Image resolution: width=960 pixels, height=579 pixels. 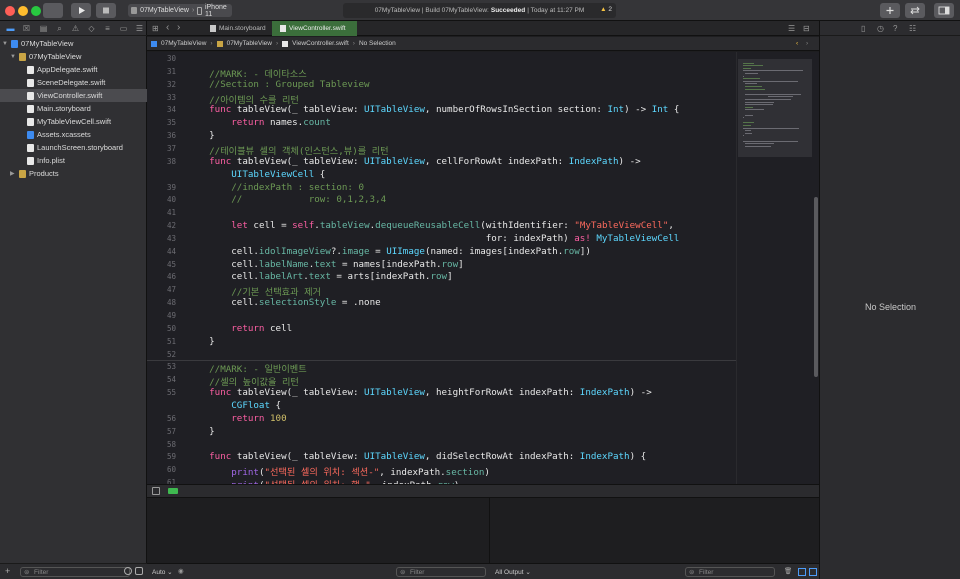 I want to click on navigator-filter-input: ⊜ Filter, so click(x=75, y=572).